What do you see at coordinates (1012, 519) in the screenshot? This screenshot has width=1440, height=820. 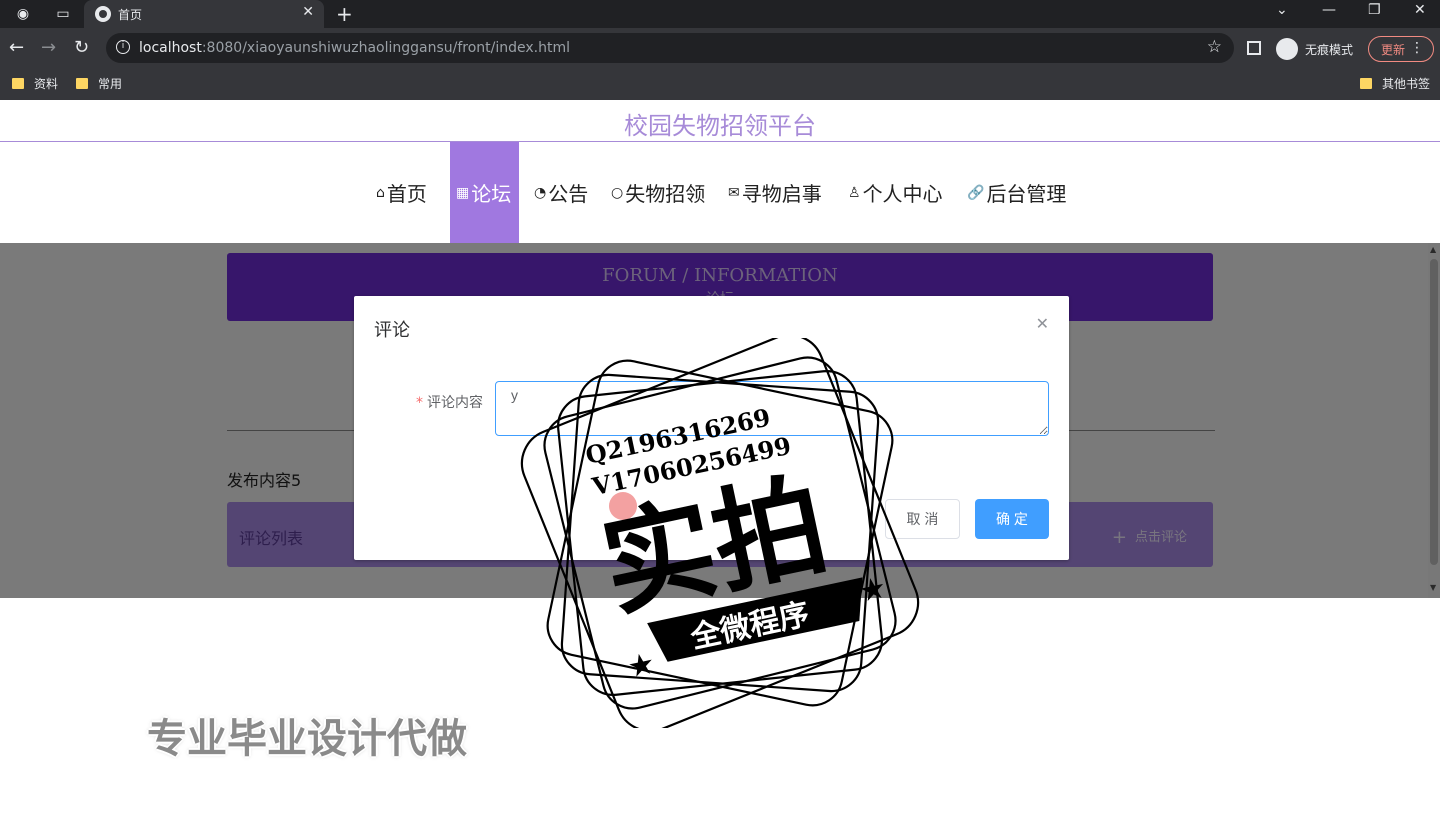 I see `confirm-button: 确 定` at bounding box center [1012, 519].